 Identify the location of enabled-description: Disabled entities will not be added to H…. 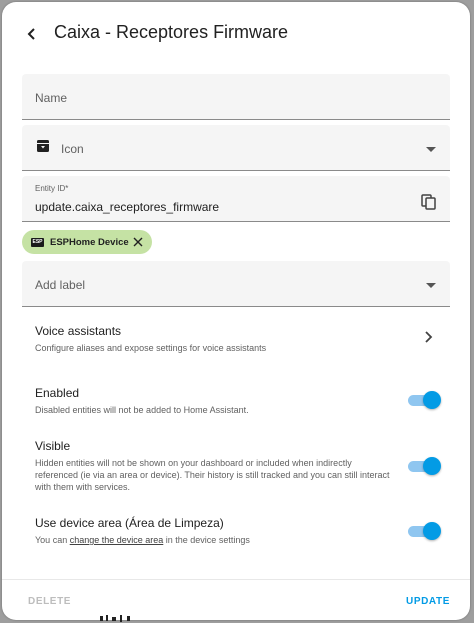
(142, 410).